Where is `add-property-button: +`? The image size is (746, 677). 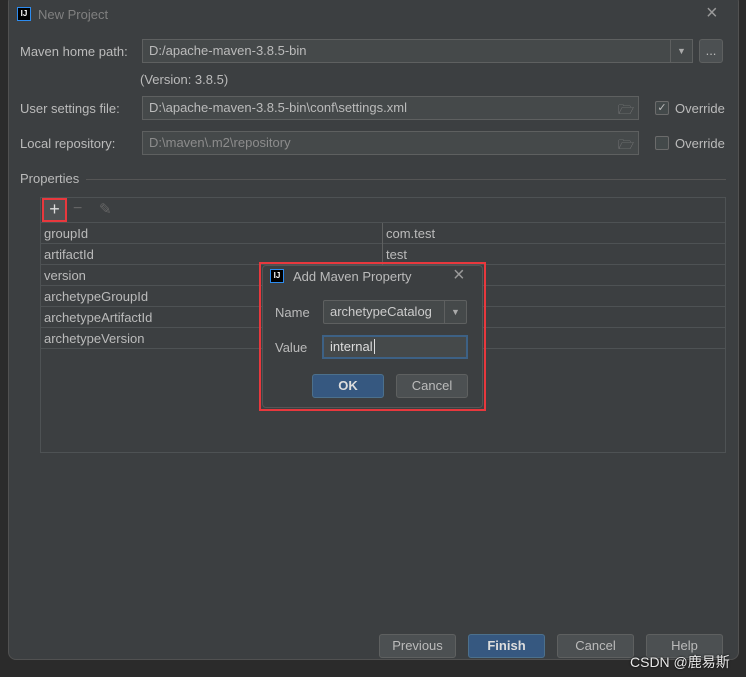
add-property-button: + is located at coordinates (54, 210).